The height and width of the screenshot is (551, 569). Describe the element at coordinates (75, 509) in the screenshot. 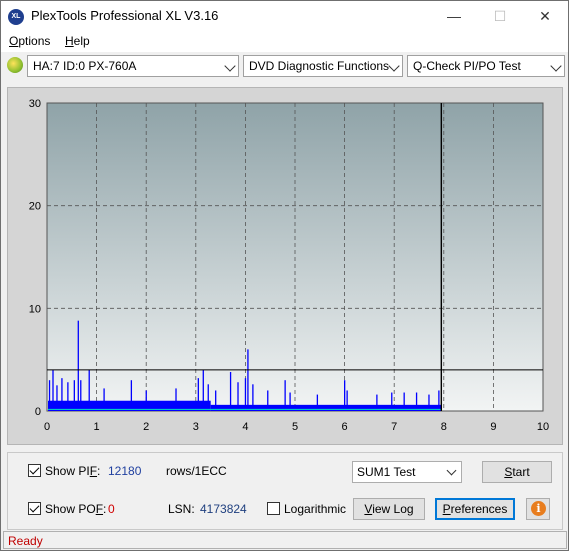

I see `show-pof-label: Show POF:` at that location.